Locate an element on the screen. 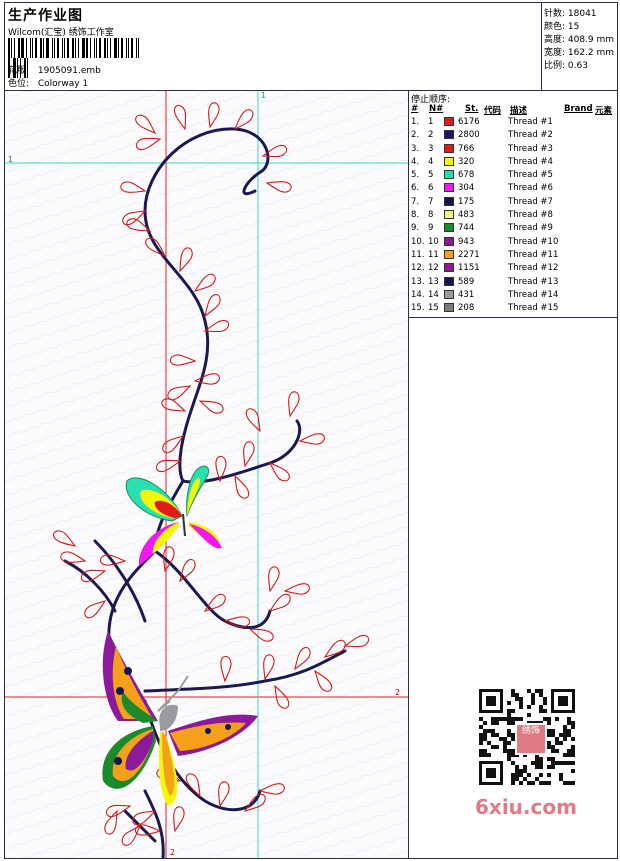  row-desc: Thread #2 is located at coordinates (530, 135).